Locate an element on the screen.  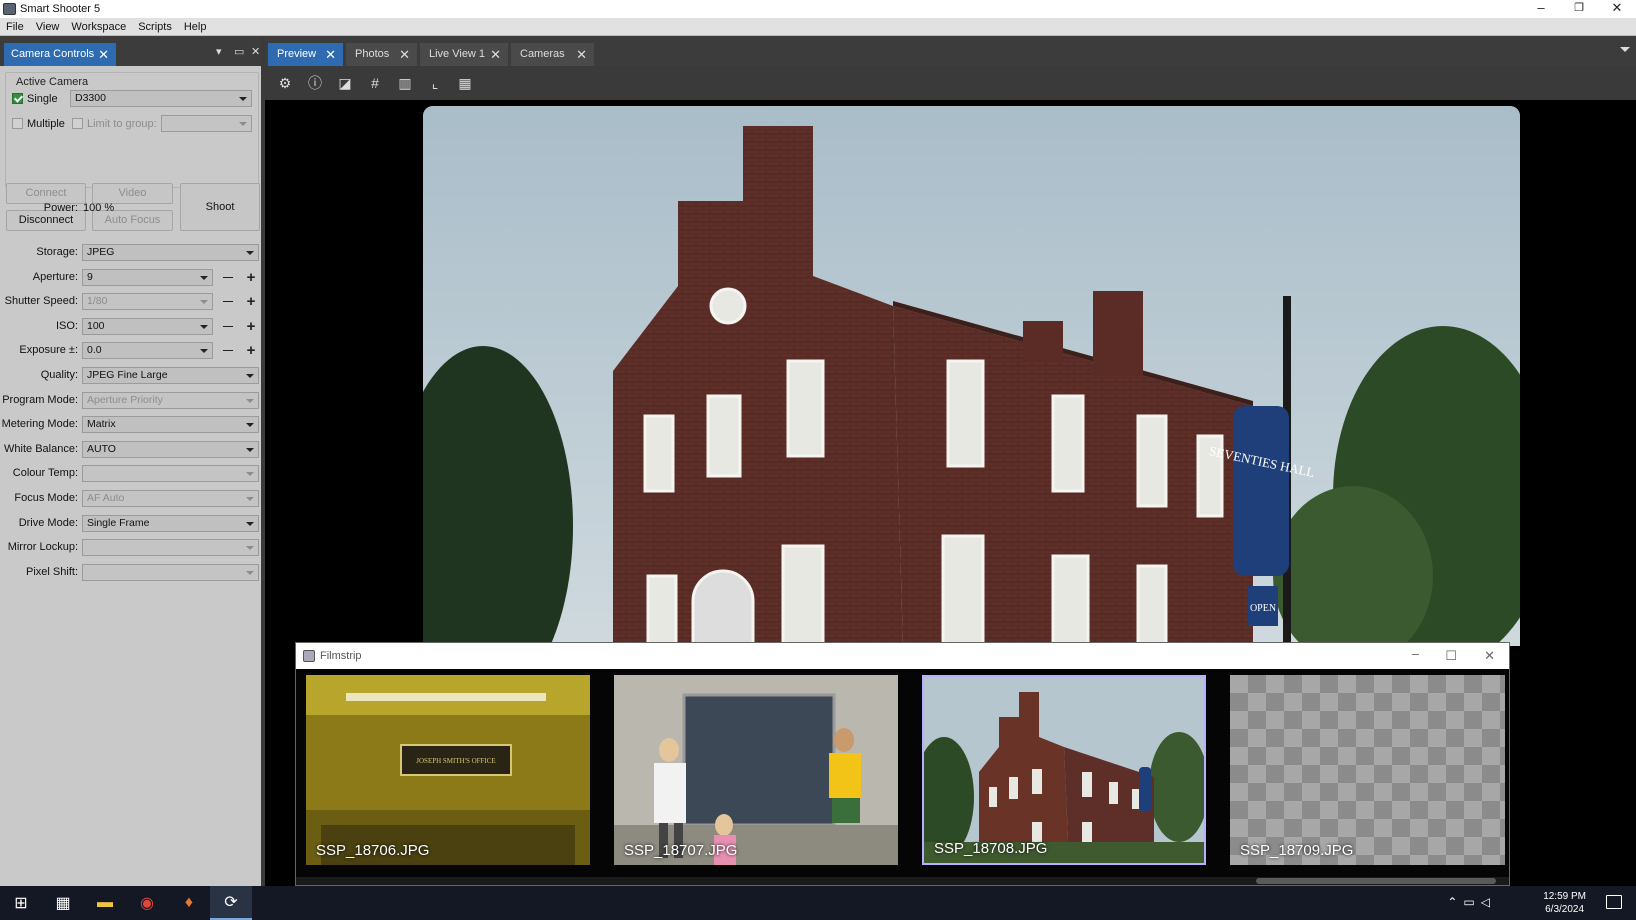
iso-label: ISO: is located at coordinates (66, 326).